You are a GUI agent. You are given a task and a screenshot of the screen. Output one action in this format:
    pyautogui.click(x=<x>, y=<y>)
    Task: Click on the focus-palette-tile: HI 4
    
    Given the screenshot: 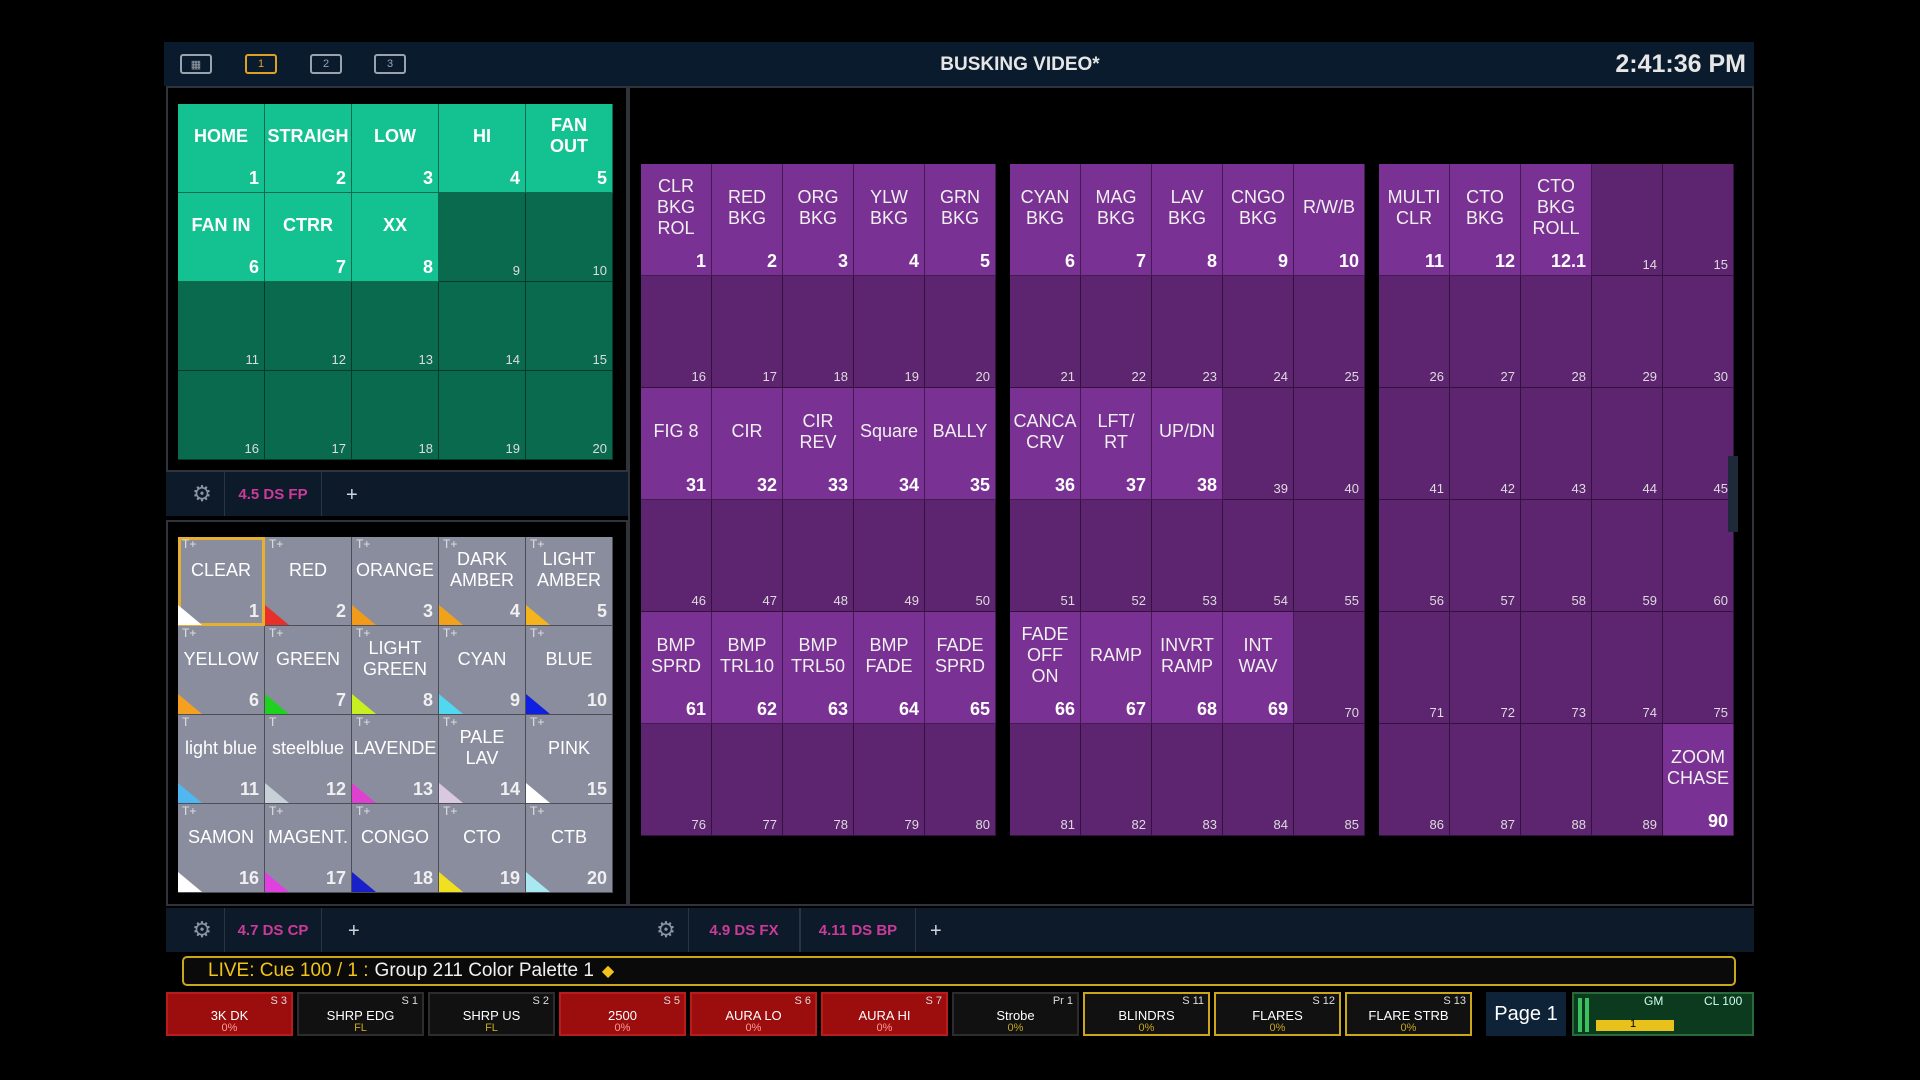 What is the action you would take?
    pyautogui.click(x=482, y=148)
    